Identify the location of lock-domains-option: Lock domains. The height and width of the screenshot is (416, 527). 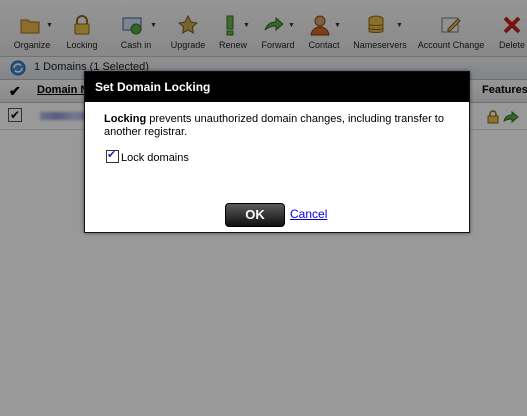
(147, 156).